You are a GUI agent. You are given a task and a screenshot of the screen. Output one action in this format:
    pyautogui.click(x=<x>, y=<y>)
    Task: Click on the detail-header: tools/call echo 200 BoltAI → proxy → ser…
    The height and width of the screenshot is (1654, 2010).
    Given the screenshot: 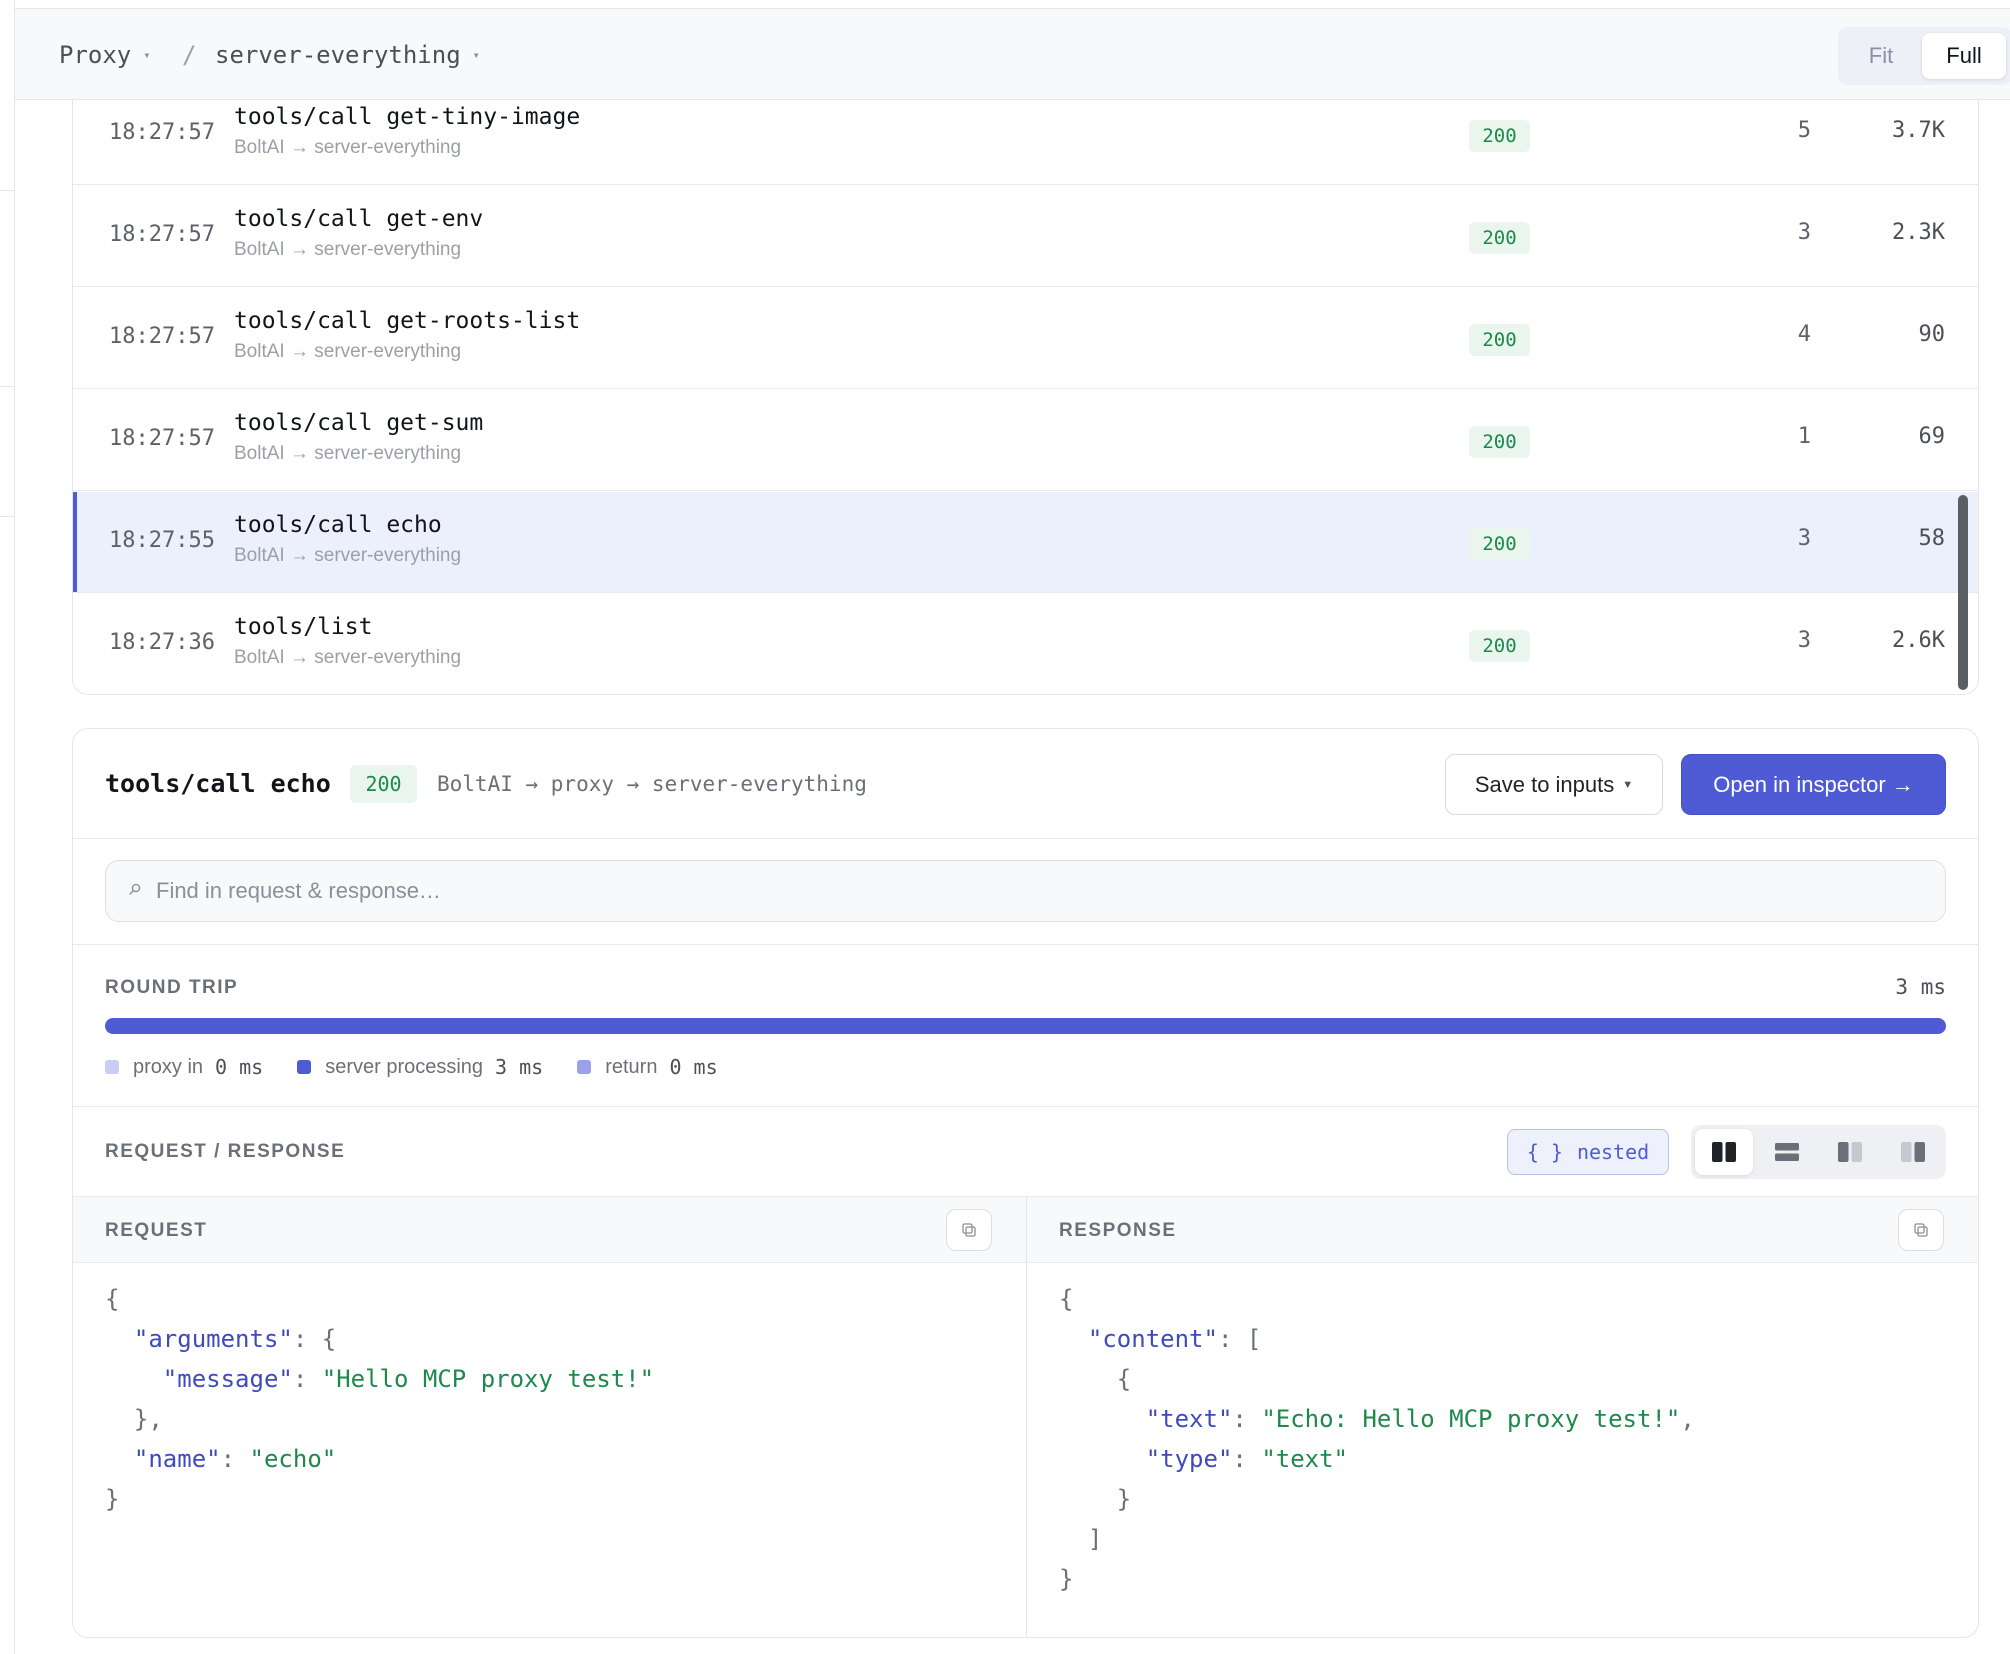 What is the action you would take?
    pyautogui.click(x=1025, y=784)
    